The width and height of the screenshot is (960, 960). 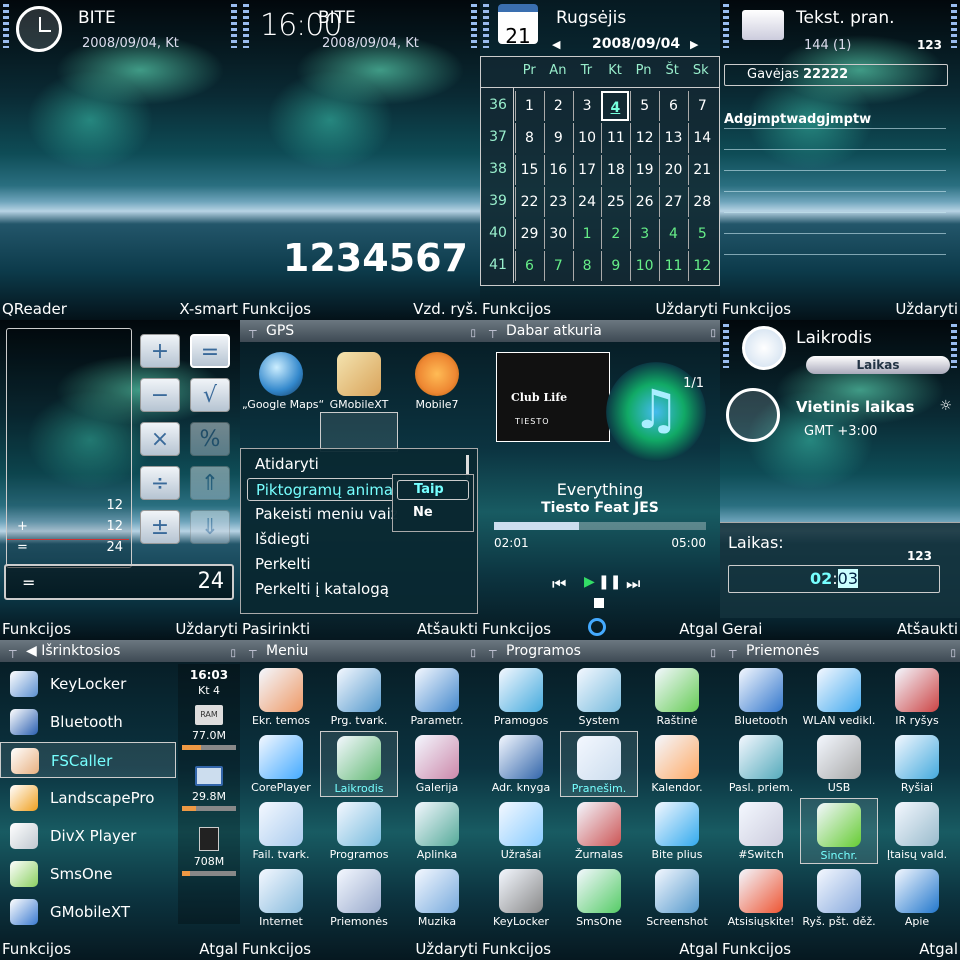 What do you see at coordinates (673, 170) in the screenshot?
I see `calendar-day: 20` at bounding box center [673, 170].